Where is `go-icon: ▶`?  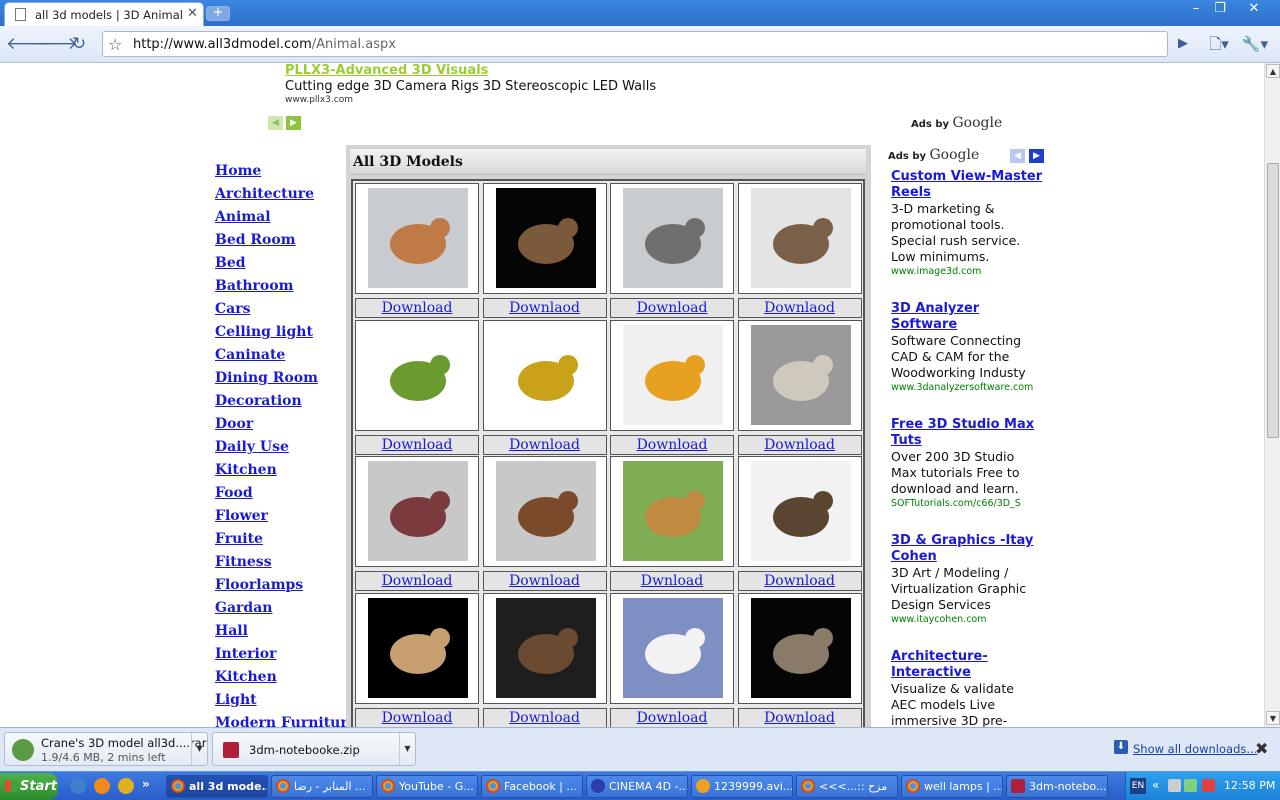
go-icon: ▶ is located at coordinates (1183, 44).